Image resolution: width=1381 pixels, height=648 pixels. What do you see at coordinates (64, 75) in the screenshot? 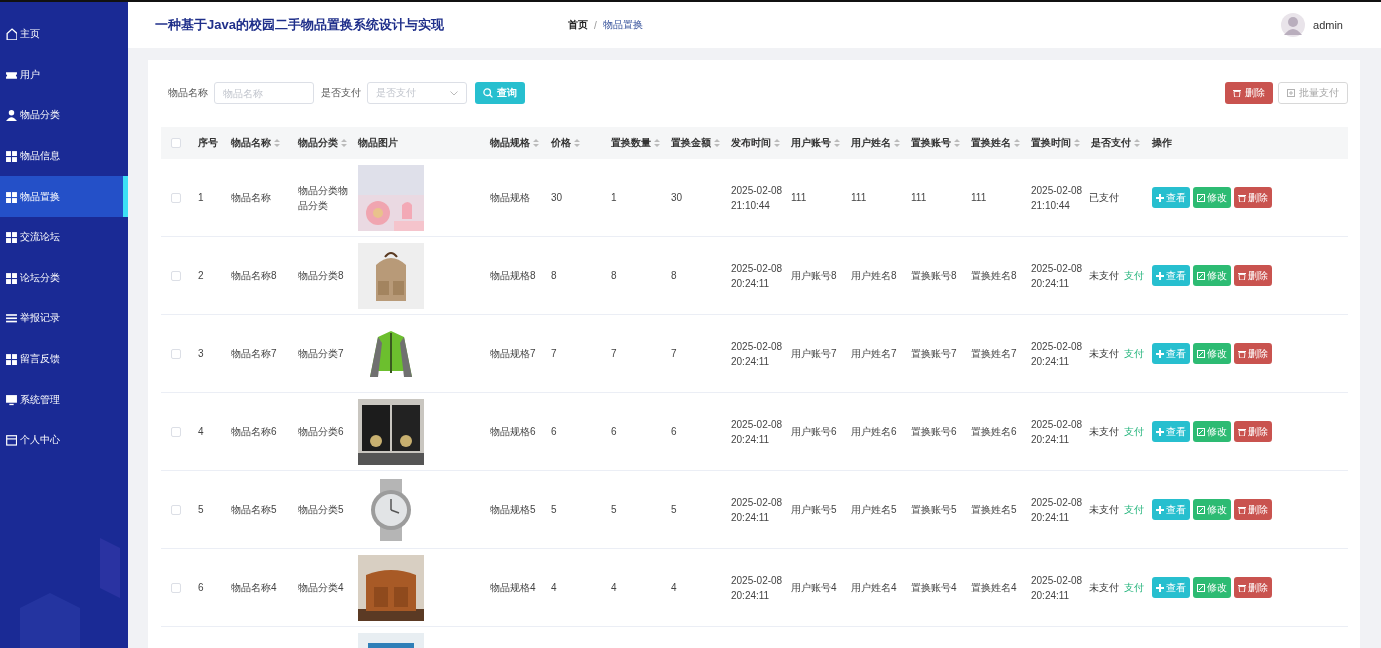
I see `sidebar-item: 用户` at bounding box center [64, 75].